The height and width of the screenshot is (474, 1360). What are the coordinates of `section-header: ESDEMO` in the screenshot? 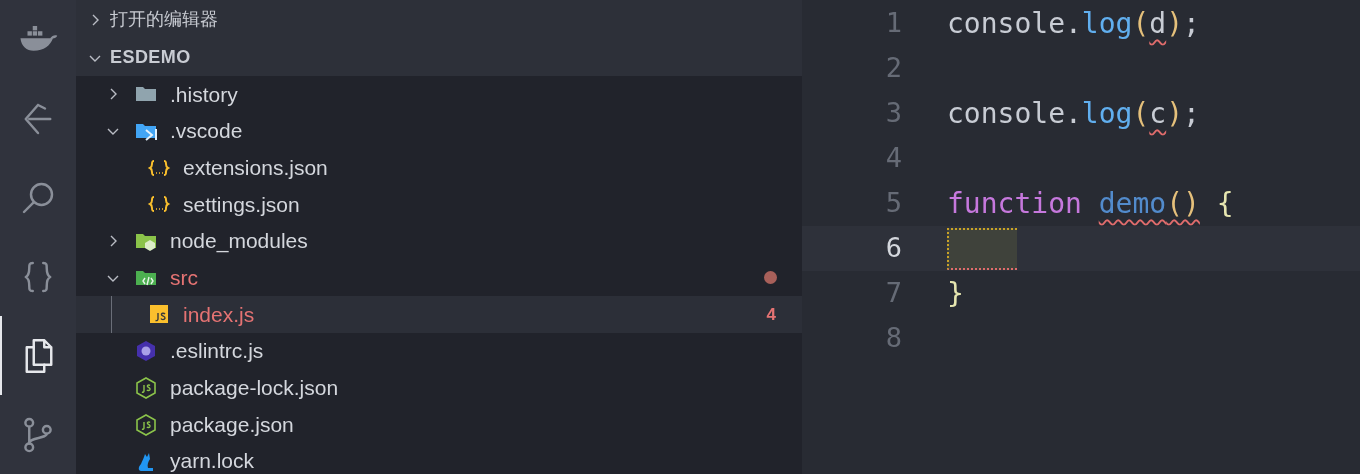 It's located at (439, 57).